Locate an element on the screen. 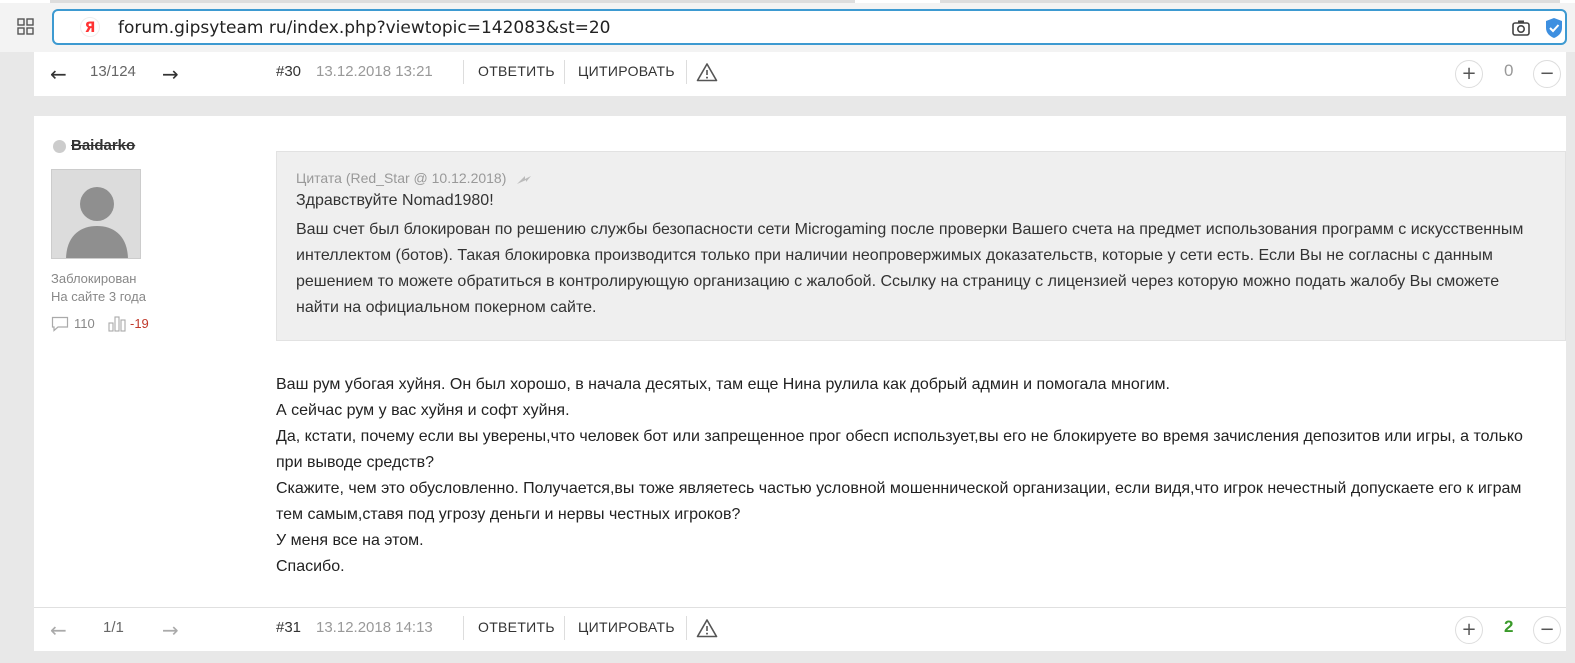  avatar is located at coordinates (96, 214).